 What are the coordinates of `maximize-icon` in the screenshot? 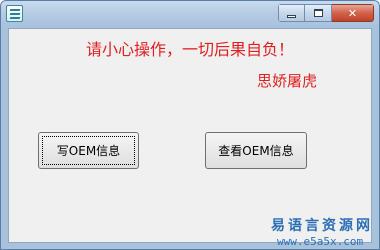 It's located at (318, 13).